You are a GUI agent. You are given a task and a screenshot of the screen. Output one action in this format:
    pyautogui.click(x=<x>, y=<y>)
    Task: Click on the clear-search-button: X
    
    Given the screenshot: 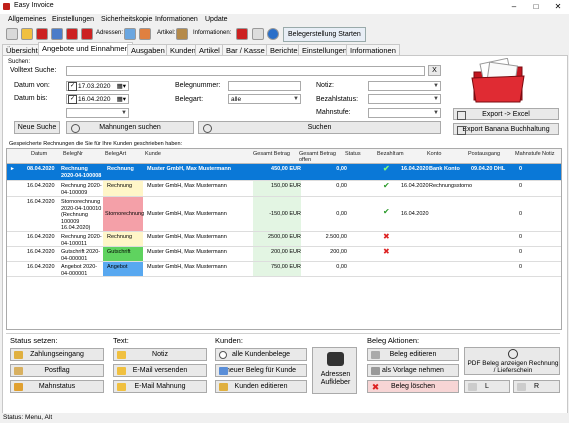 What is the action you would take?
    pyautogui.click(x=434, y=70)
    